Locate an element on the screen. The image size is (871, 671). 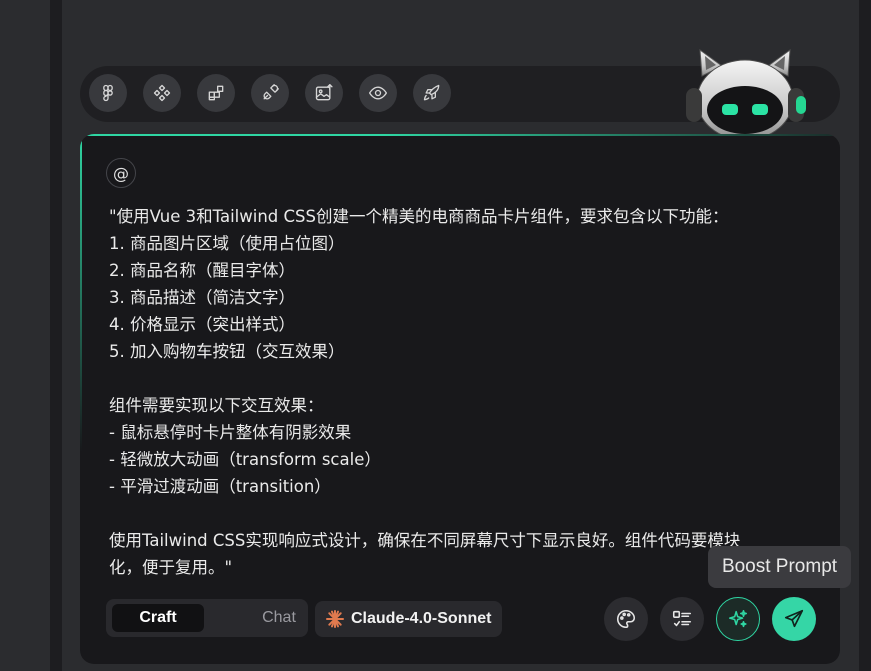
plug-button is located at coordinates (270, 93).